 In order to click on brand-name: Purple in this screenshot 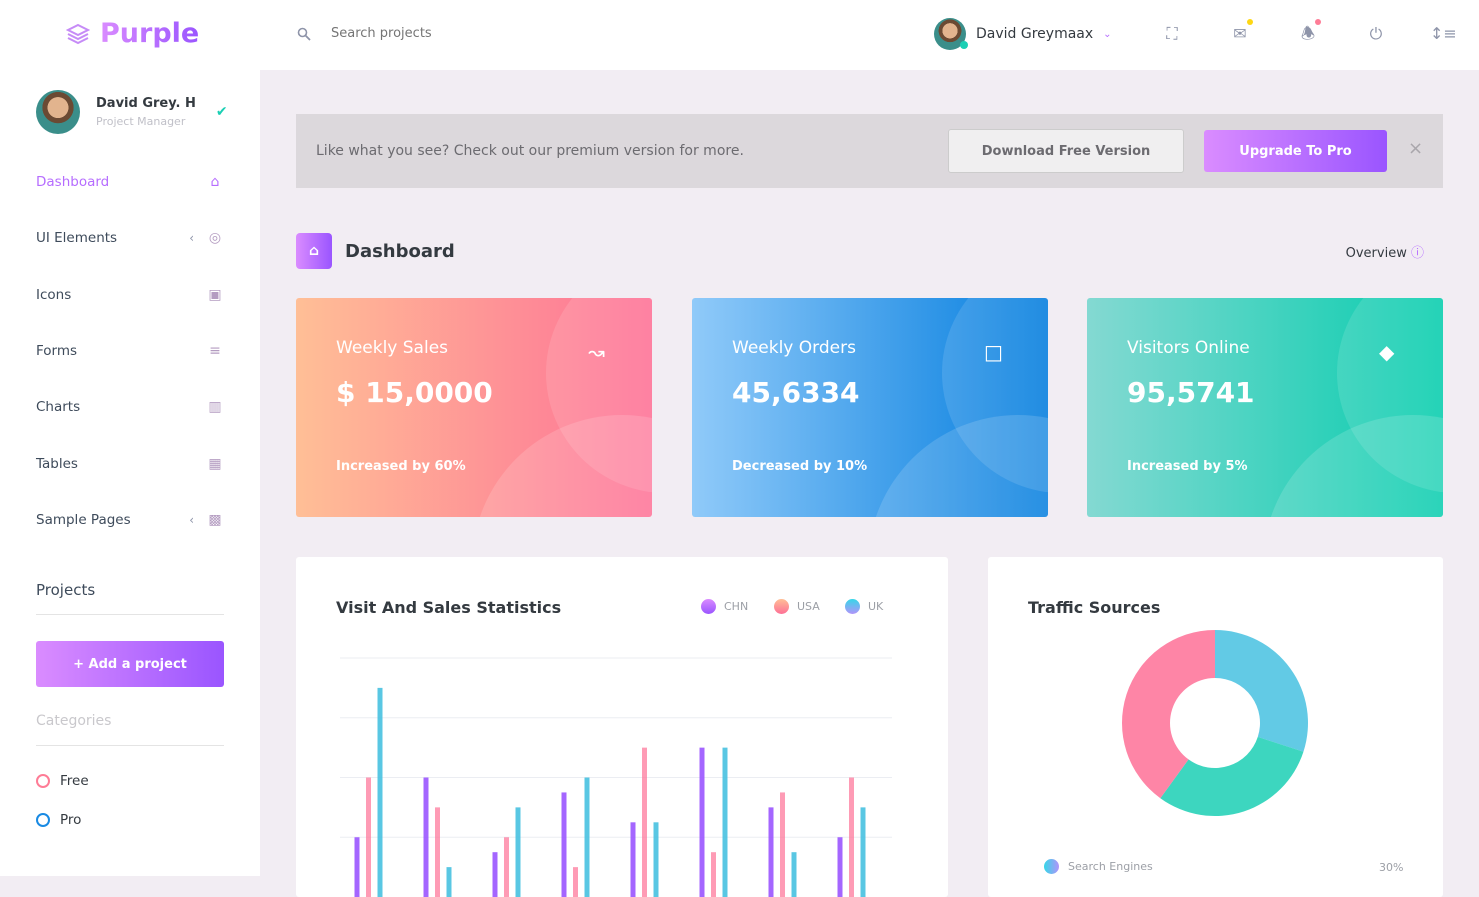, I will do `click(149, 33)`.